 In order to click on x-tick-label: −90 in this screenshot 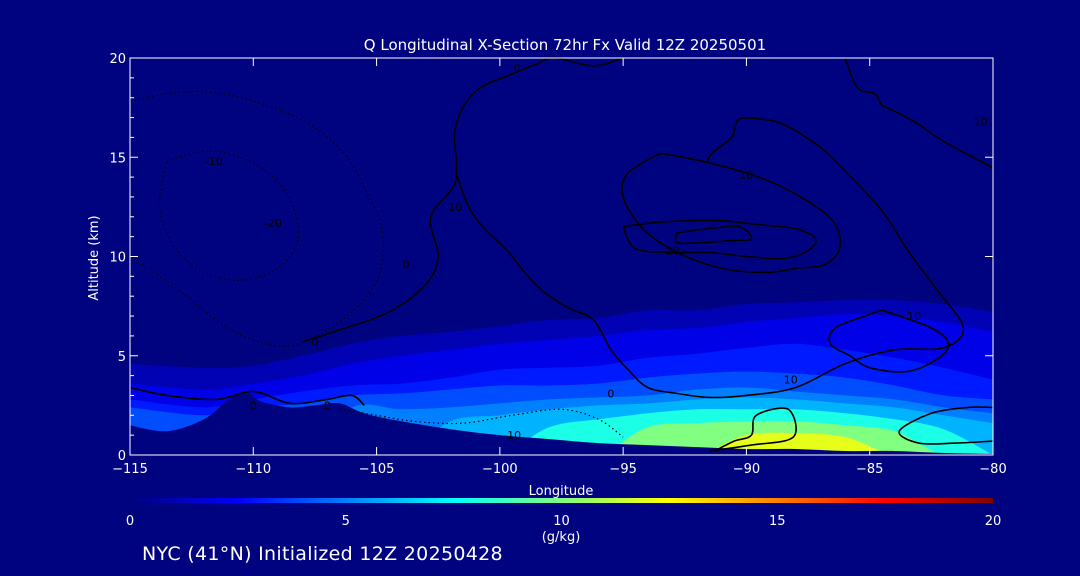, I will do `click(746, 469)`.